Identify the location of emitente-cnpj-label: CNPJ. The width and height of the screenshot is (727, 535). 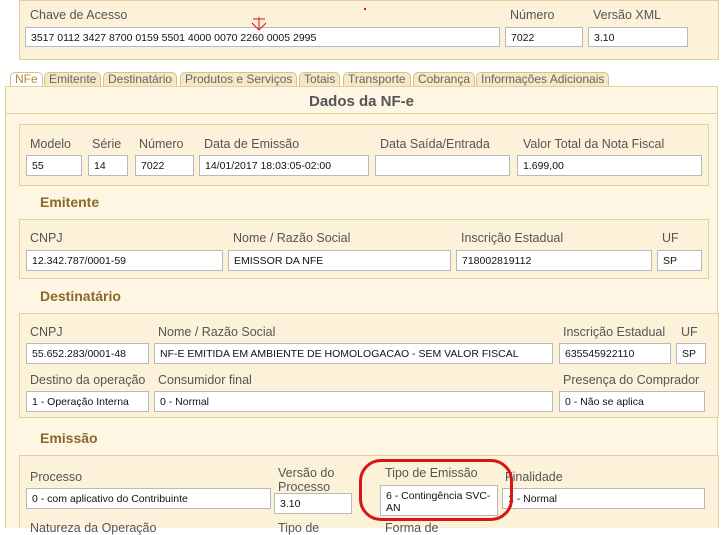
(46, 238).